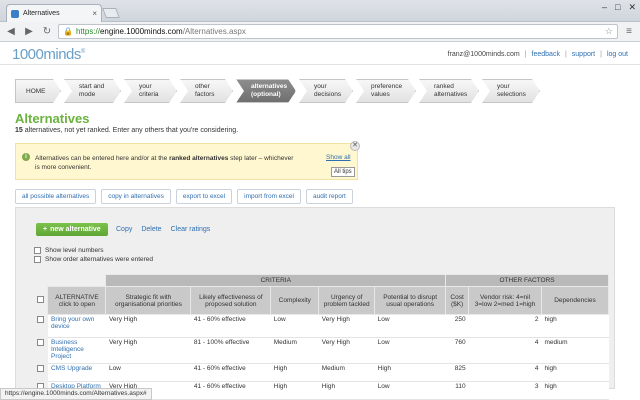 The image size is (640, 400). I want to click on column-header: Urgency of problem tackled, so click(347, 300).